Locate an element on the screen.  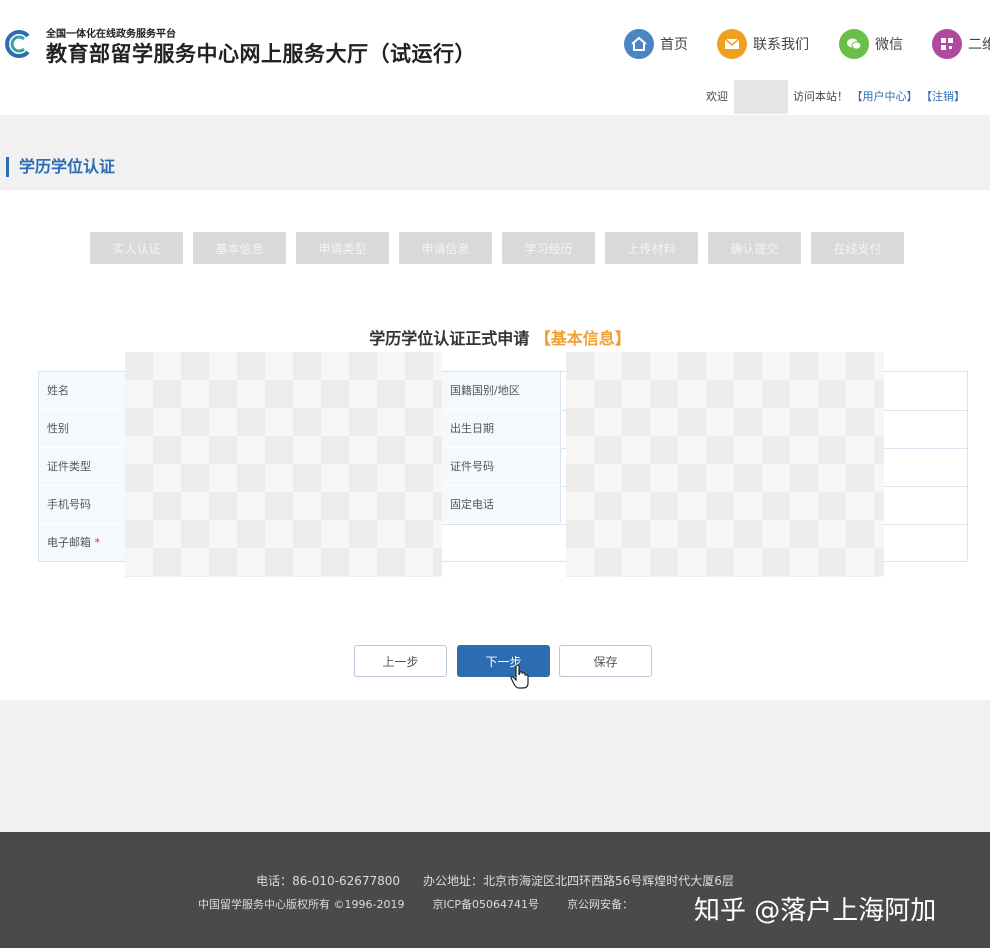
username-redacted is located at coordinates (760, 97).